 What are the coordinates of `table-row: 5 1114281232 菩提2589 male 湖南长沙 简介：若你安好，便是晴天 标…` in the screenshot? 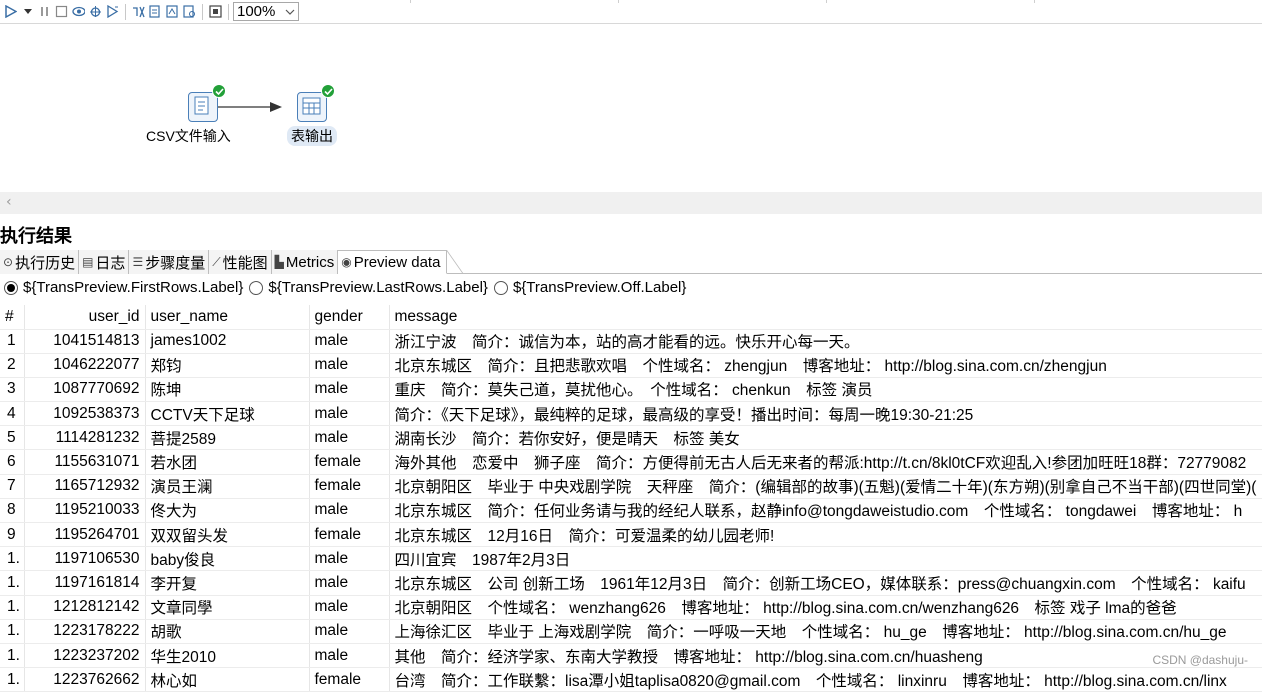 It's located at (631, 438).